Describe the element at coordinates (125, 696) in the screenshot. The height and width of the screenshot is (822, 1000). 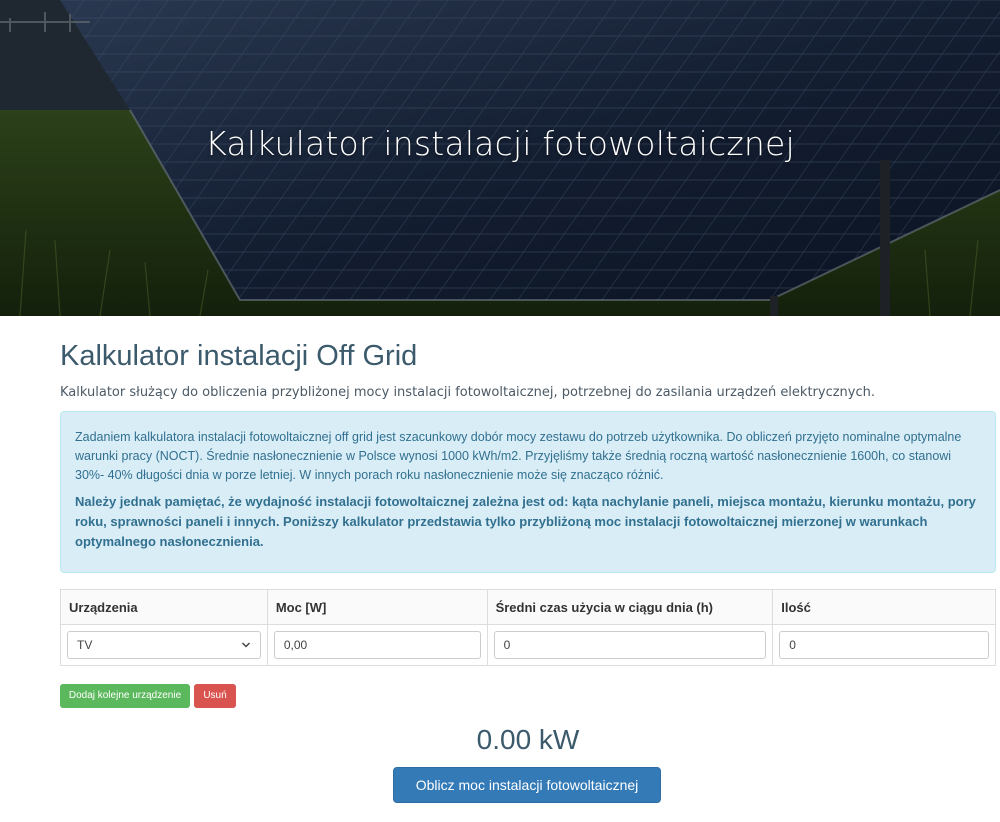
I see `add-device-button: Dodaj kolejne urządzenie` at that location.